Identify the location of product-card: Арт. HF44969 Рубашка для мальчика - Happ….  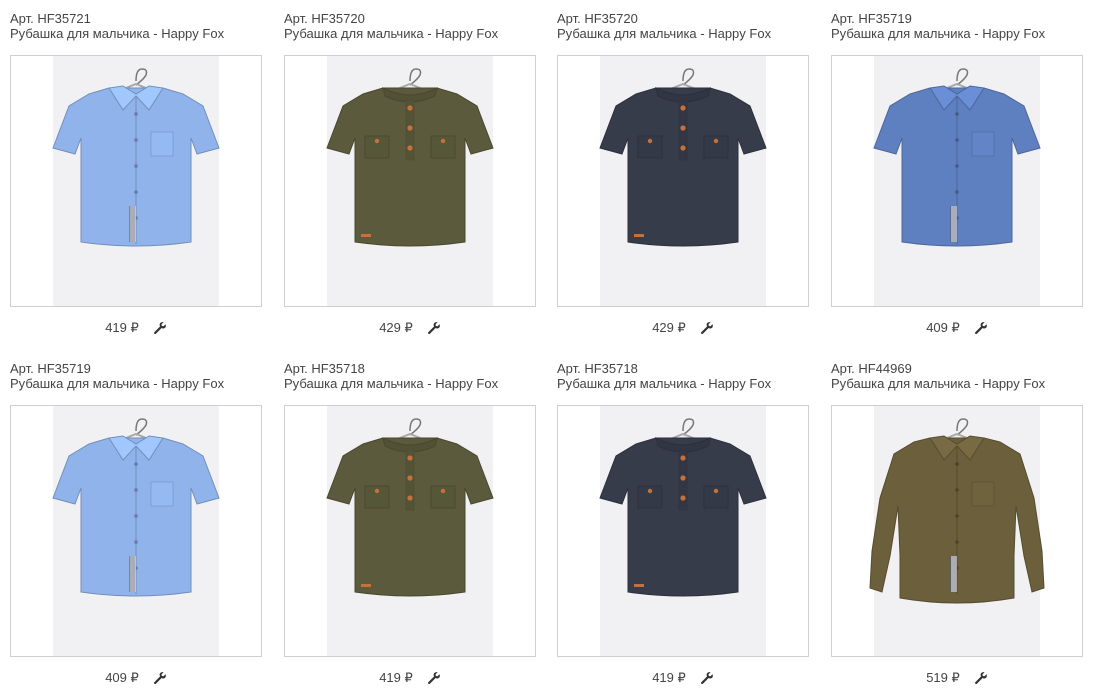
(957, 521).